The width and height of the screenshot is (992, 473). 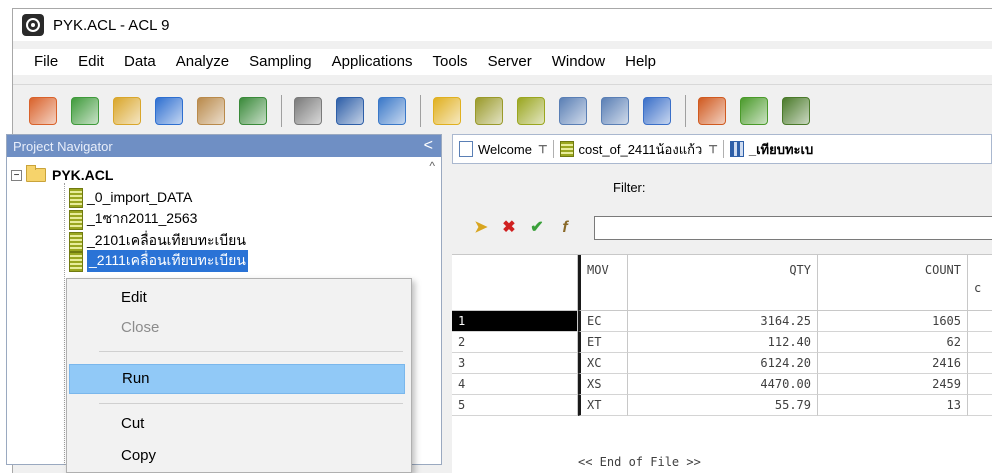 I want to click on table-layout-button, so click(x=350, y=111).